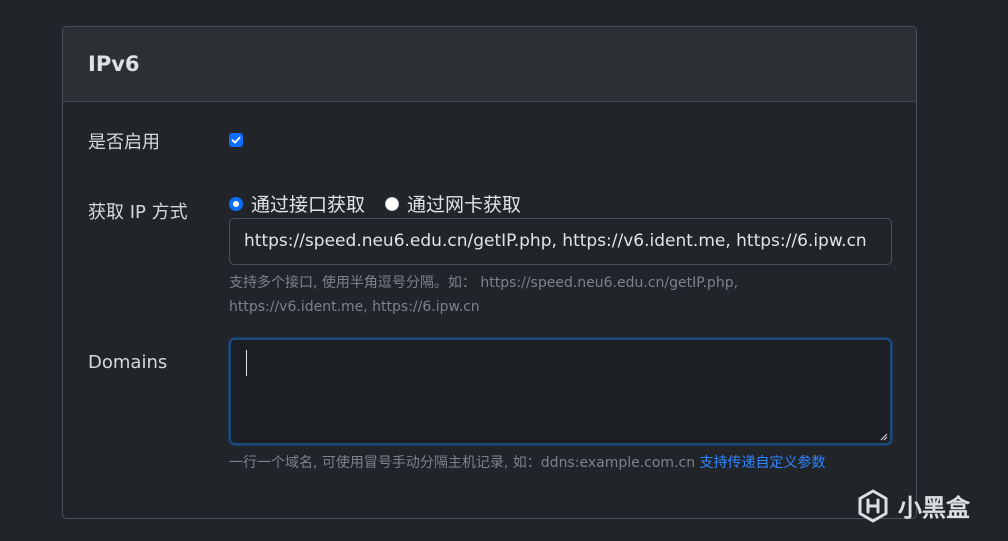 The width and height of the screenshot is (1008, 541). Describe the element at coordinates (138, 212) in the screenshot. I see `get-ip-label: 获取 IP 方式` at that location.